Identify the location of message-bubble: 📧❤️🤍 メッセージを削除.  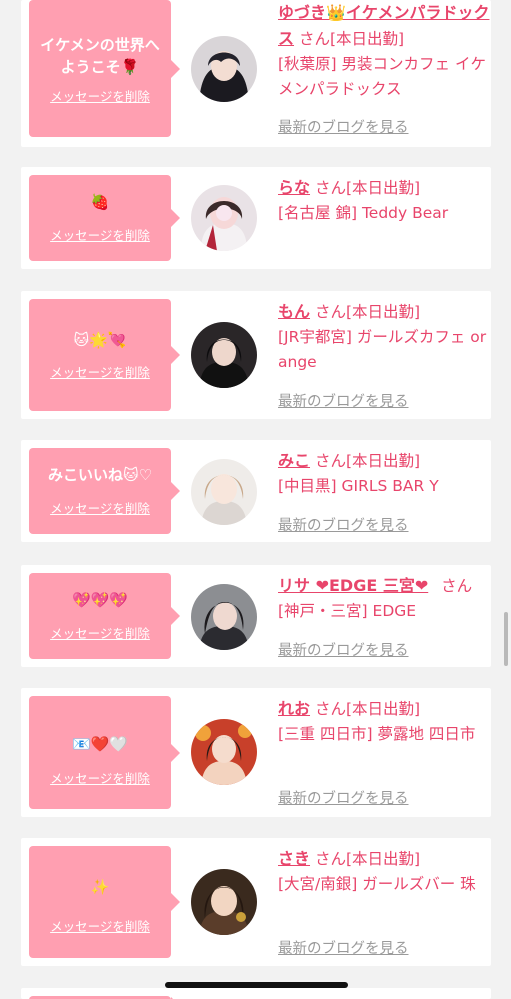
(104, 752).